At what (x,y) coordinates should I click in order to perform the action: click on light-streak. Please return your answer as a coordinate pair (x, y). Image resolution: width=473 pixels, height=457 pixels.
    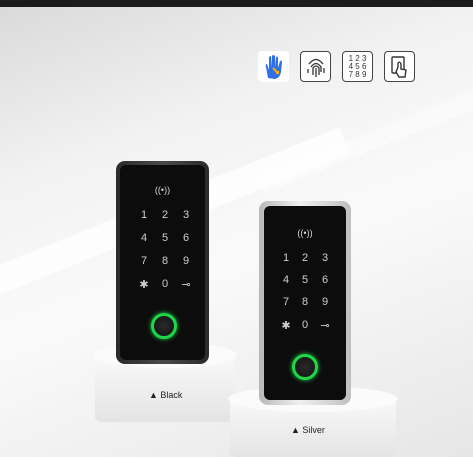
    Looking at the image, I should click on (365, 129).